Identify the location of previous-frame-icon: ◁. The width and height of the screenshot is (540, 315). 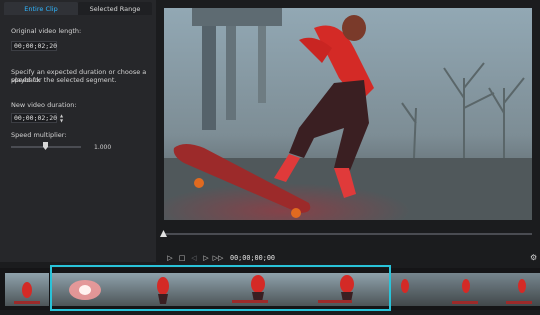
(194, 258).